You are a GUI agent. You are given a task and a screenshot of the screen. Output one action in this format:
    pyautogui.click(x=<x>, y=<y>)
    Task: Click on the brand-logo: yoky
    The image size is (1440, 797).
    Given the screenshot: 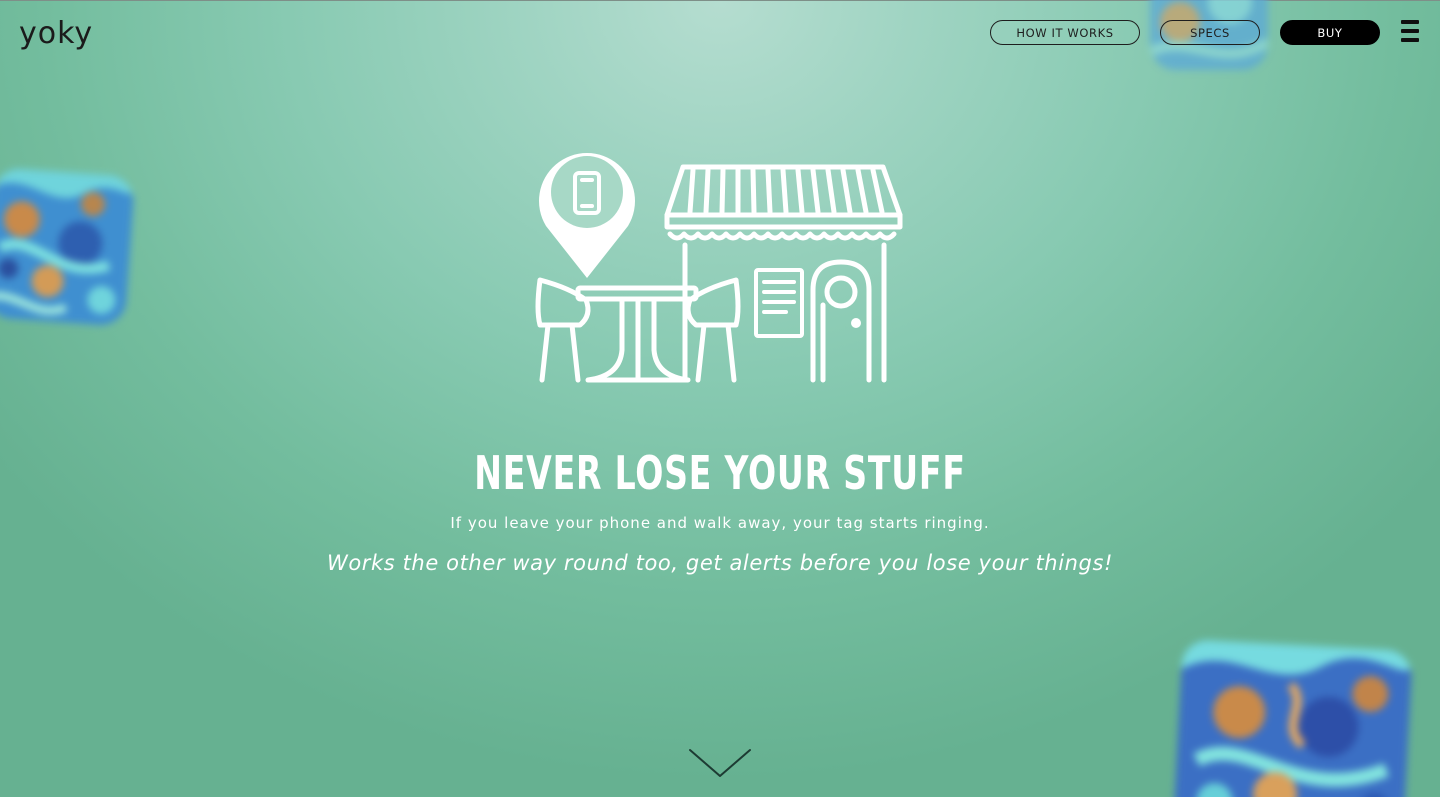 What is the action you would take?
    pyautogui.click(x=61, y=34)
    